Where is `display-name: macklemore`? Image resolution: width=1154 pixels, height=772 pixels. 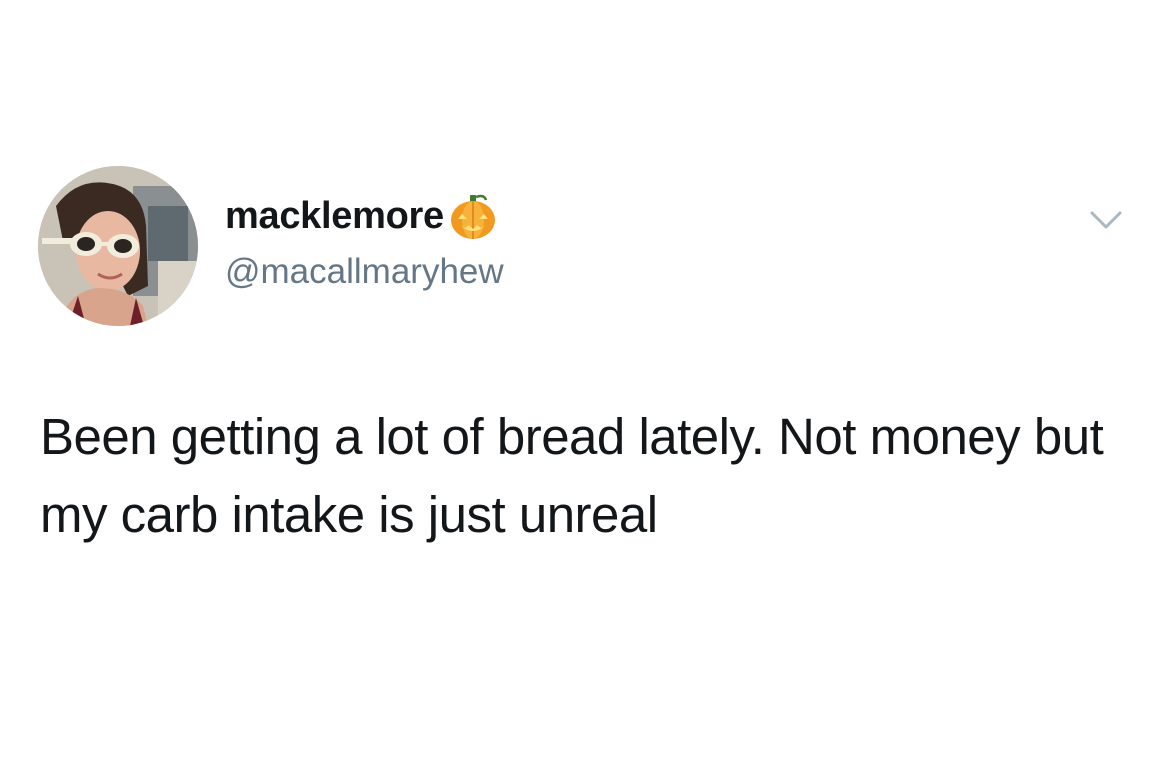 display-name: macklemore is located at coordinates (361, 216).